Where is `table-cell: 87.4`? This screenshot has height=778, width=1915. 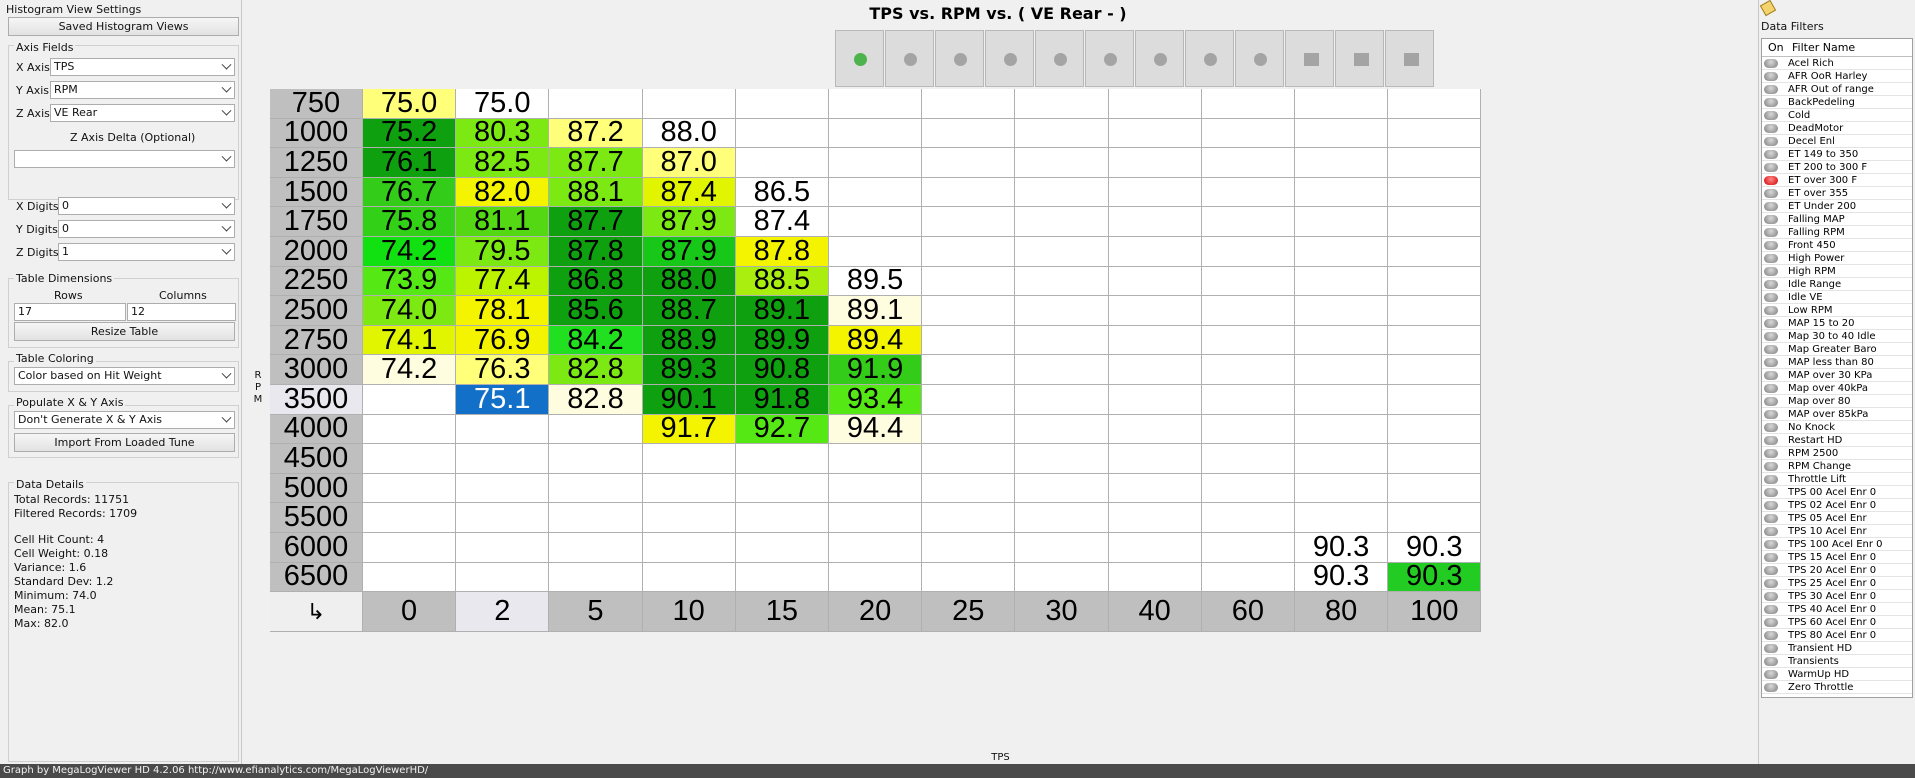 table-cell: 87.4 is located at coordinates (689, 192).